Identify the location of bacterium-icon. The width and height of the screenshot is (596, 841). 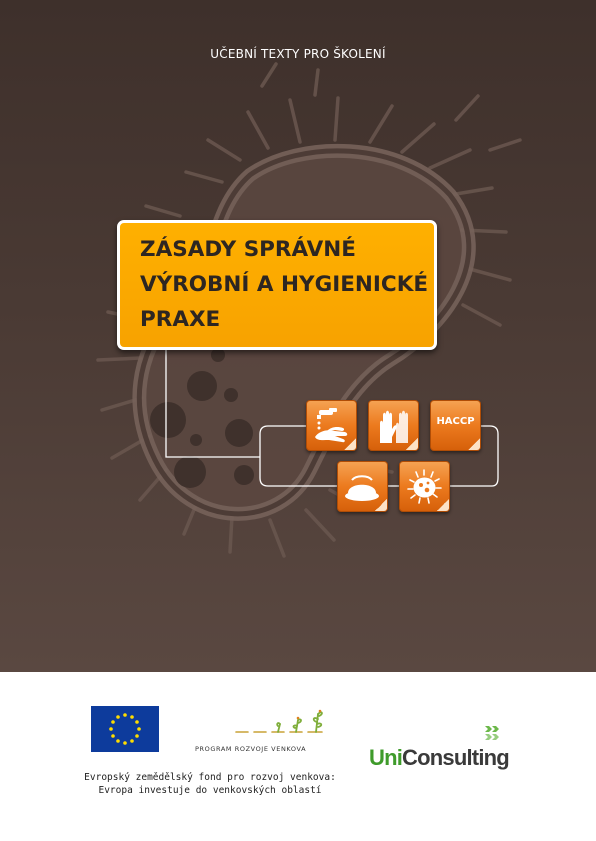
(424, 486).